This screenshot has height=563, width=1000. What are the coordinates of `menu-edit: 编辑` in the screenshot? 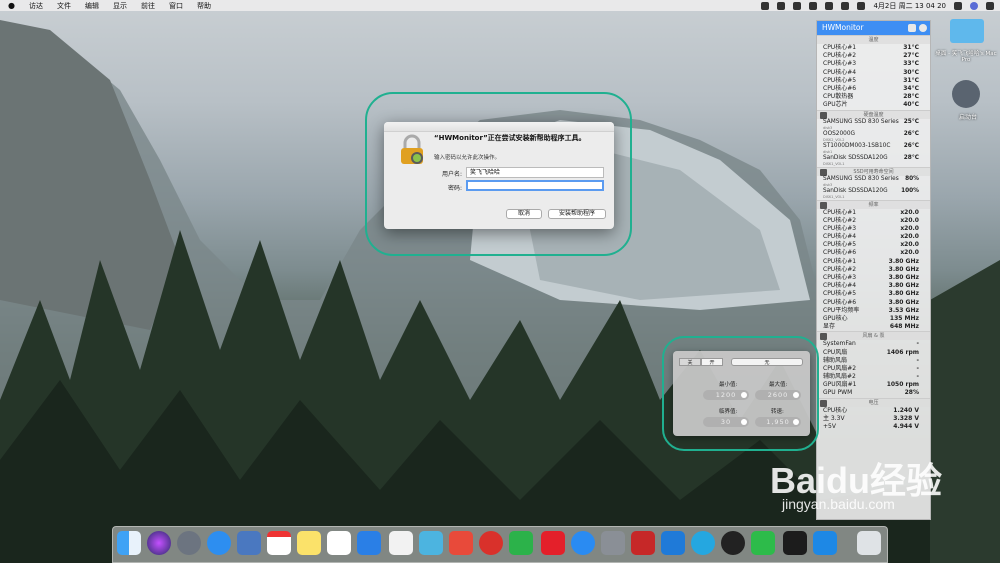 It's located at (92, 6).